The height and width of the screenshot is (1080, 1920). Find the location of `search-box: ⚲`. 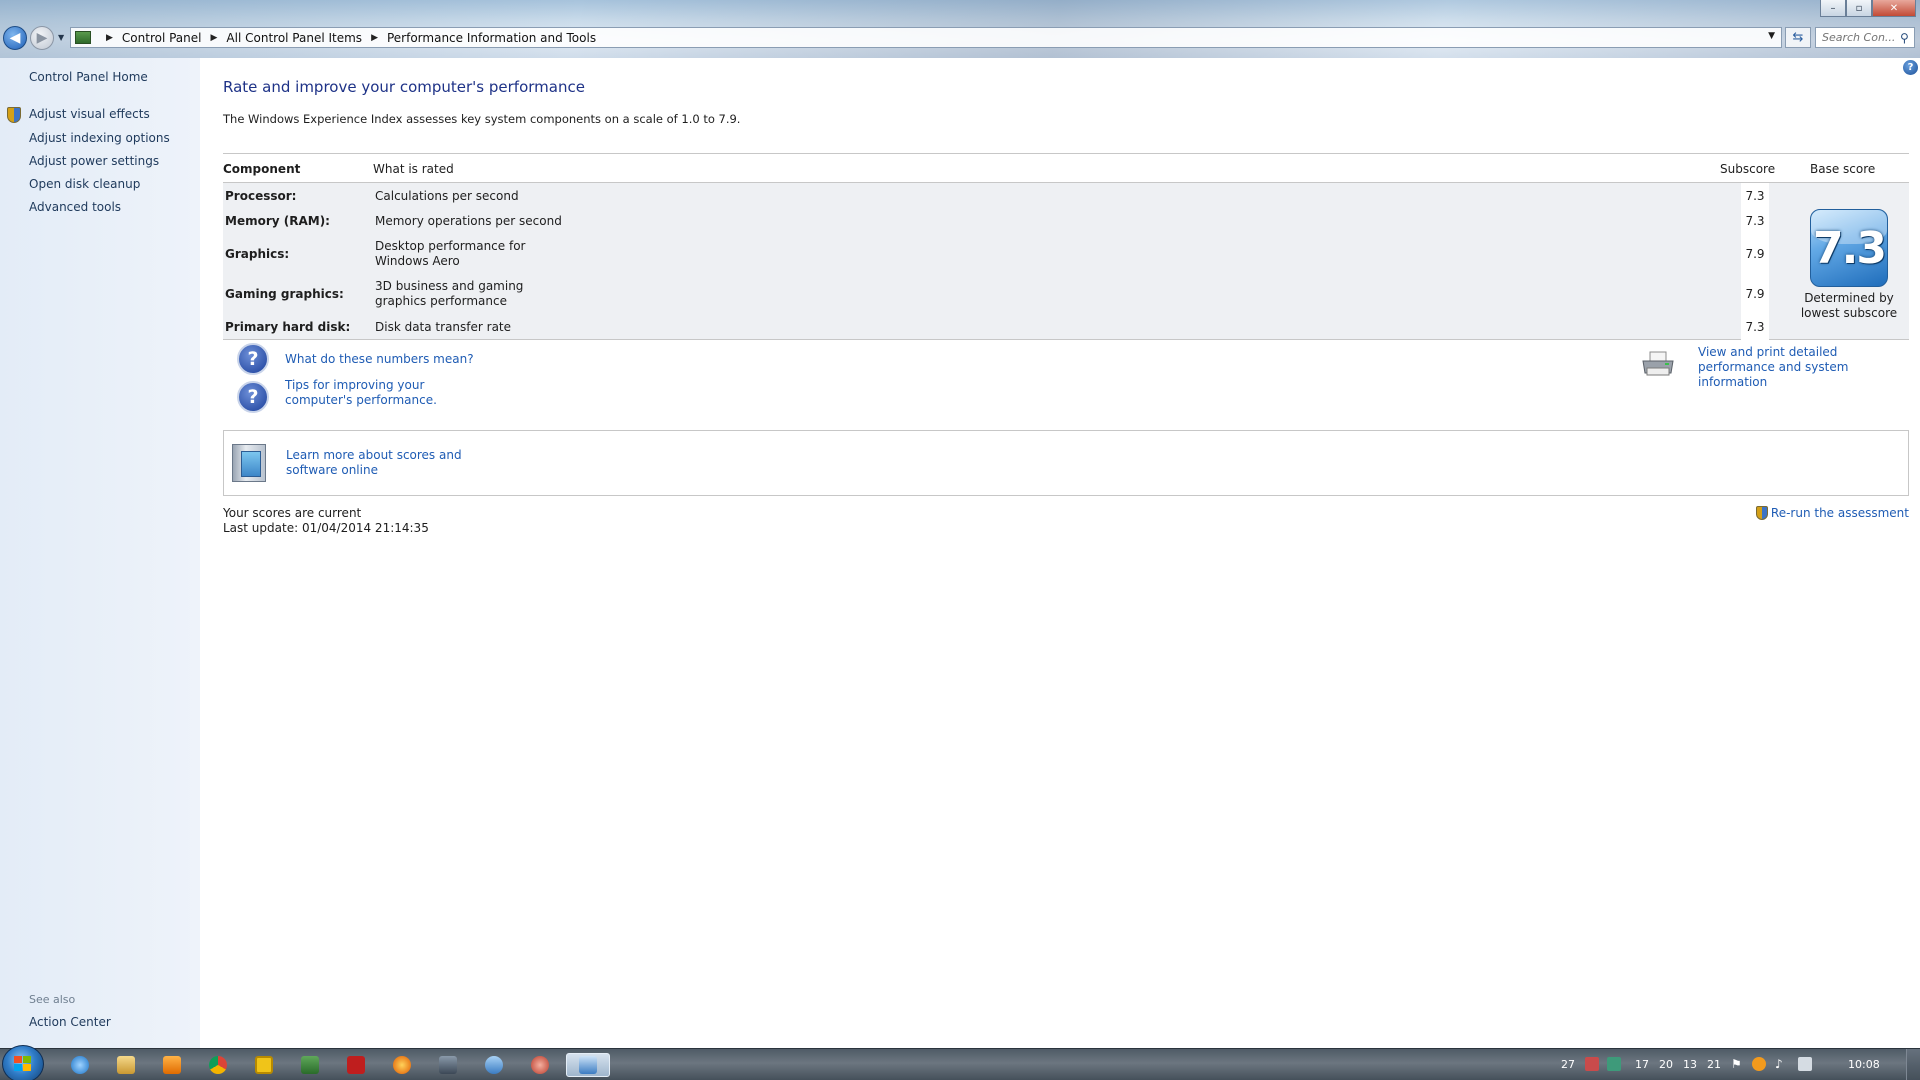

search-box: ⚲ is located at coordinates (1865, 37).